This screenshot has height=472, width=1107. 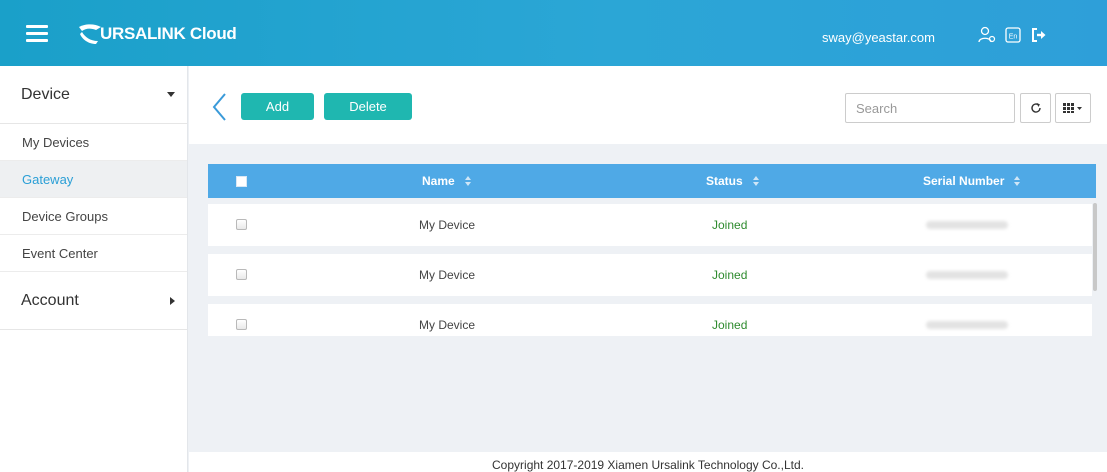 I want to click on table-scrollbar, so click(x=1095, y=247).